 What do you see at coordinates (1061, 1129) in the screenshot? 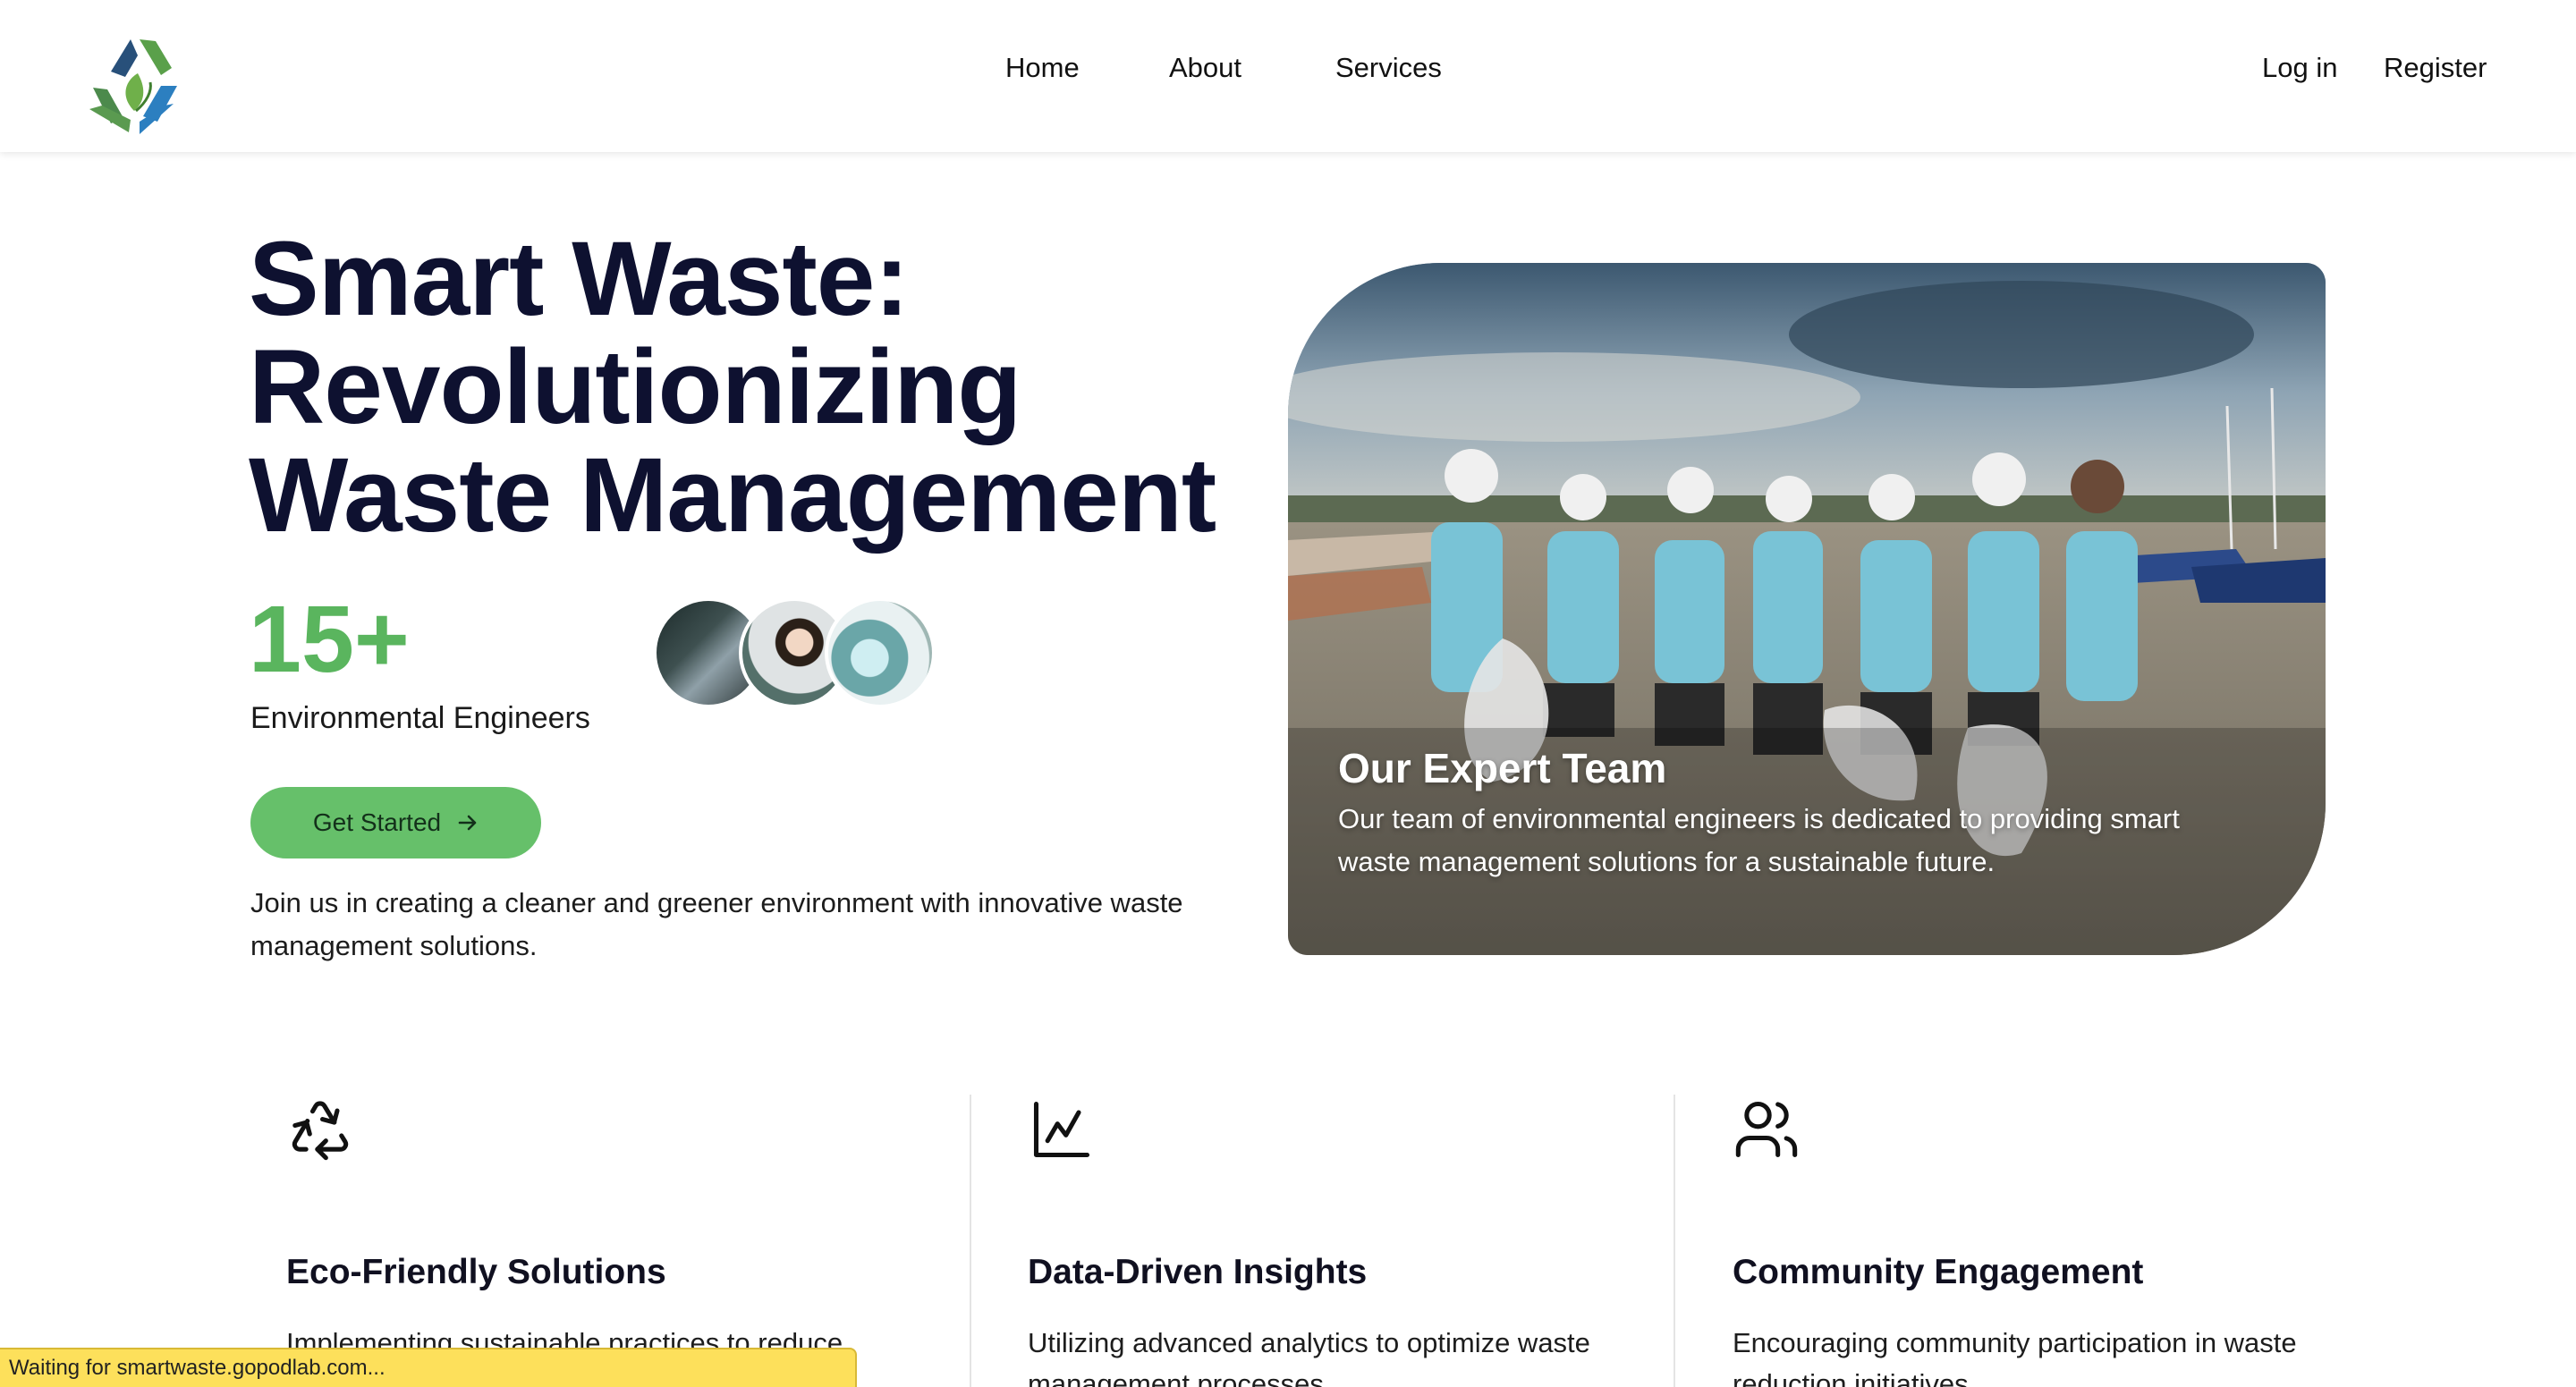
I see `line-chart-icon` at bounding box center [1061, 1129].